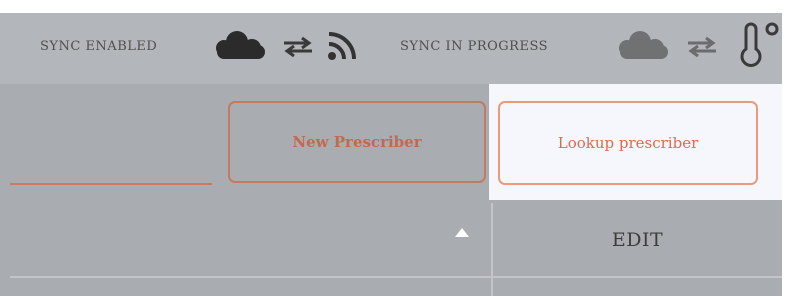 The height and width of the screenshot is (296, 800). I want to click on search-input-underline, so click(111, 184).